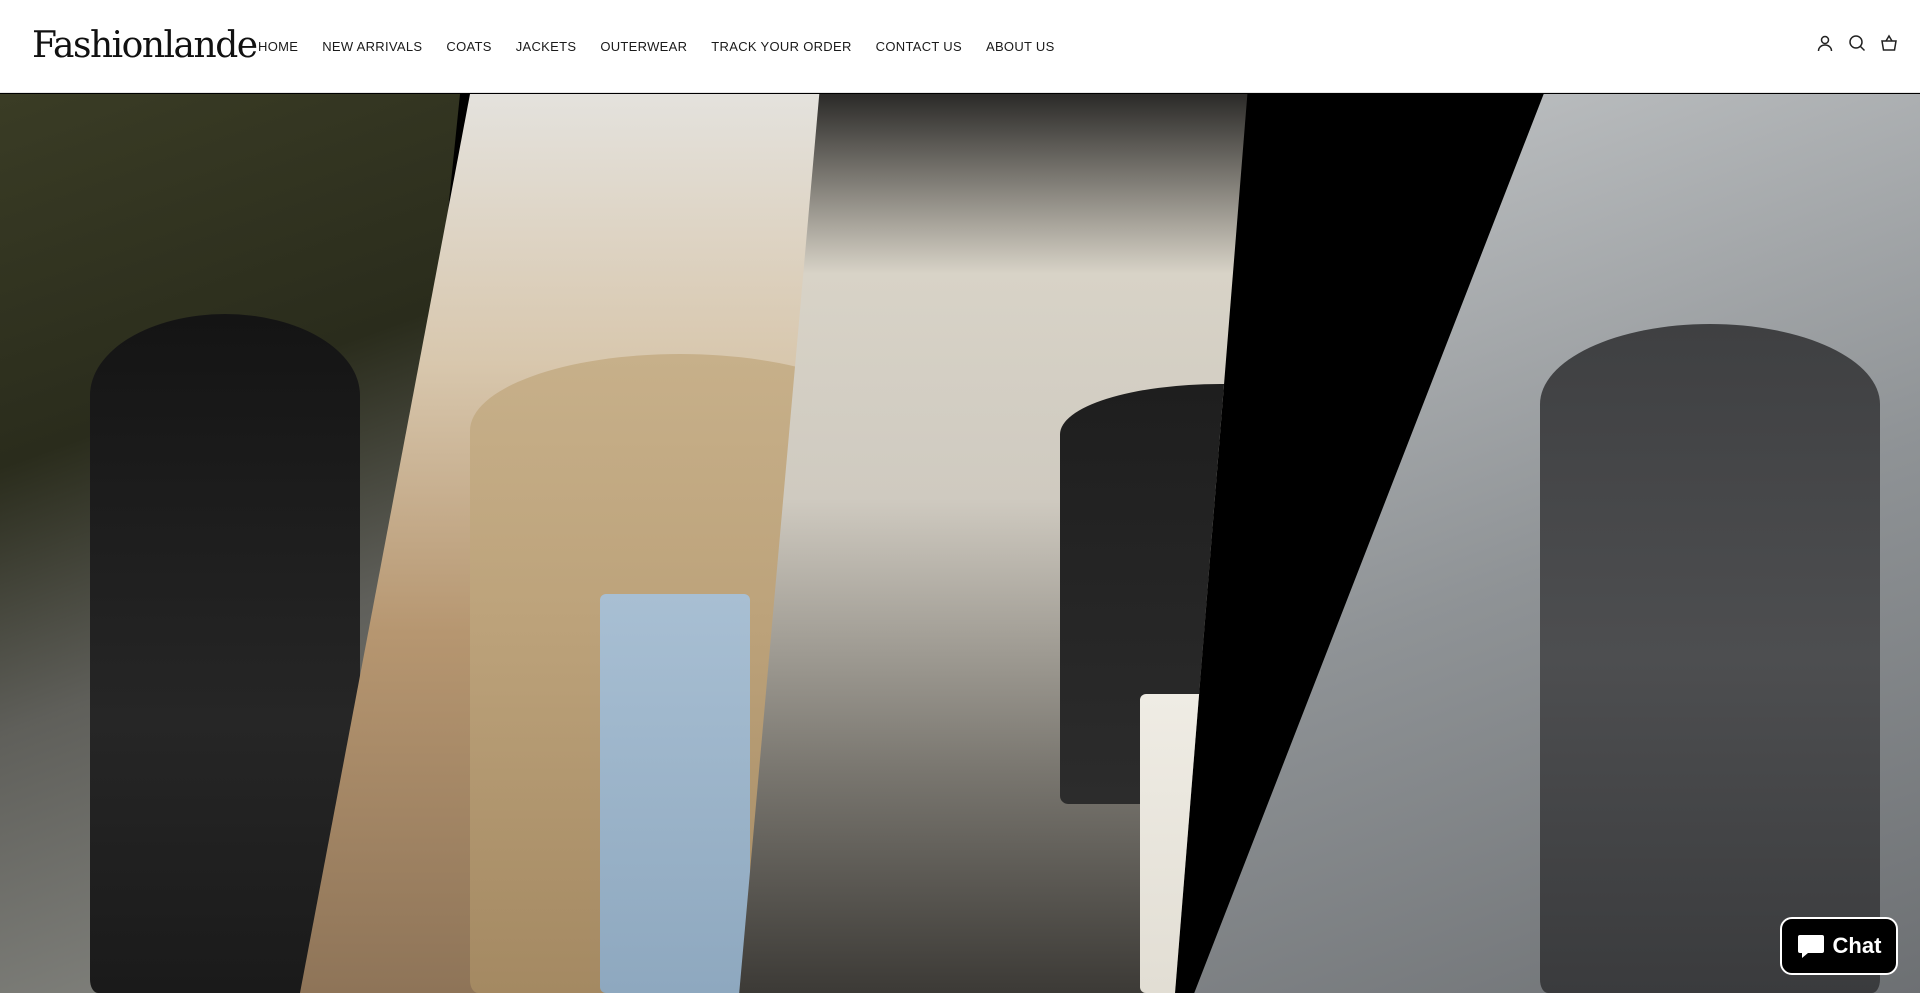 Image resolution: width=1920 pixels, height=993 pixels. I want to click on nav-item-track-order: TRACK YOUR ORDER, so click(781, 46).